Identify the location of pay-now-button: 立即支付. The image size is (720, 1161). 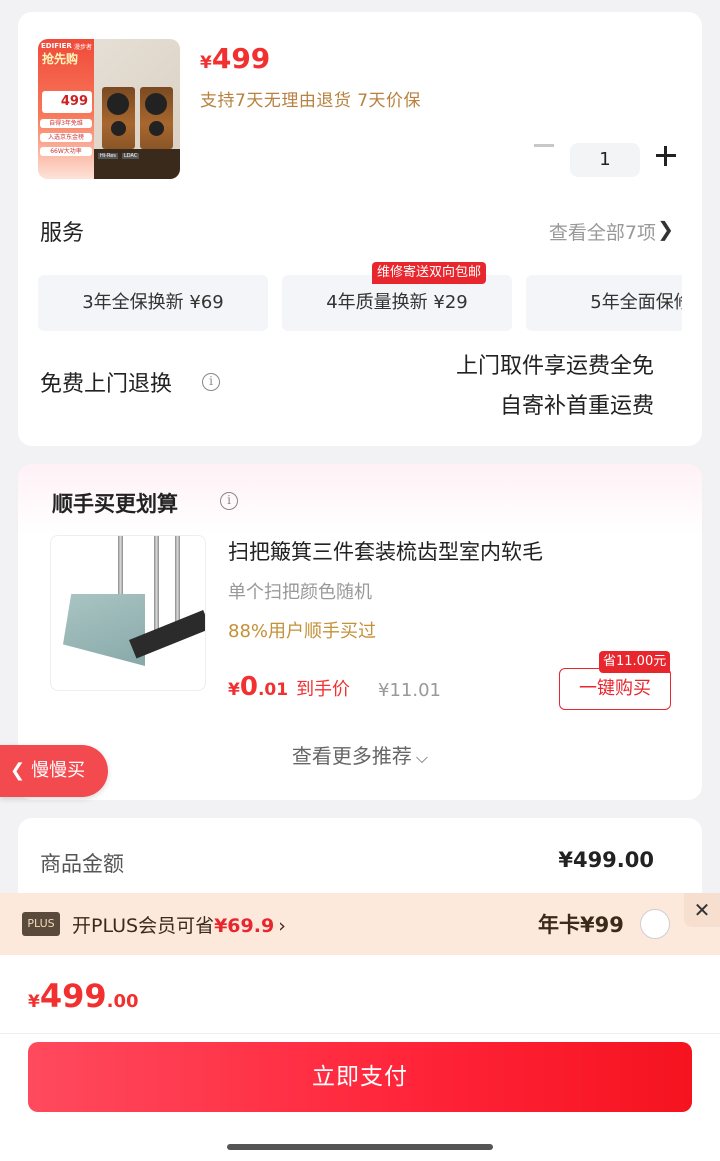
(360, 1077).